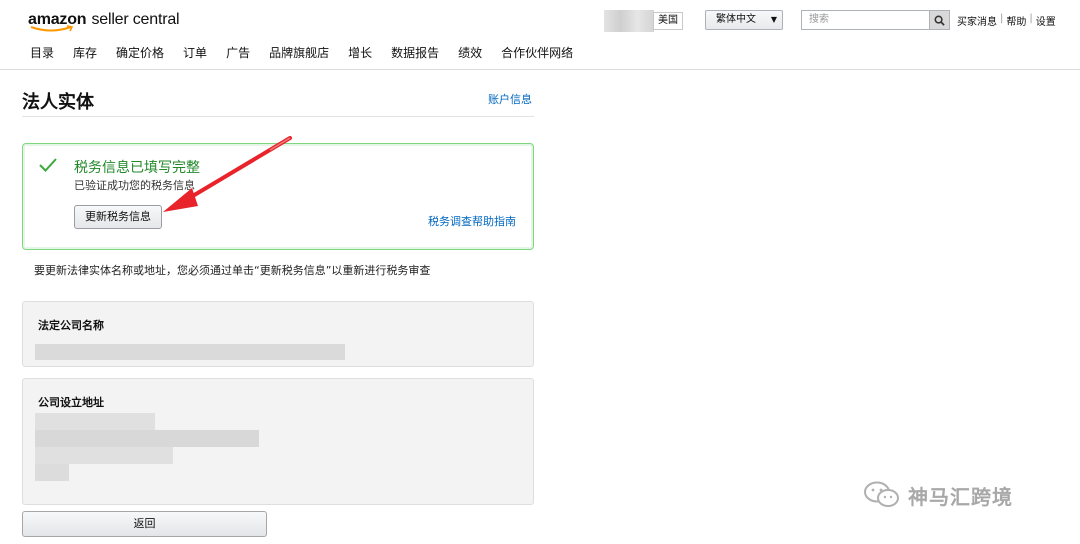 Image resolution: width=1080 pixels, height=544 pixels. I want to click on search-input: 搜索, so click(865, 20).